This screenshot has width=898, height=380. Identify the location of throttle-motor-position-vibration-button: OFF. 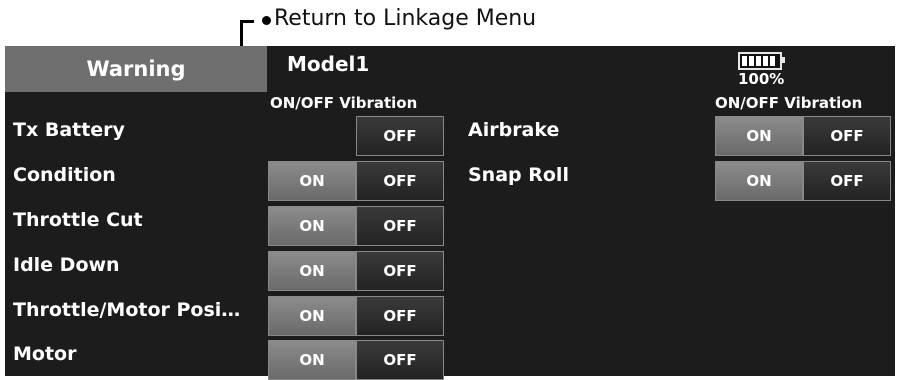
(400, 316).